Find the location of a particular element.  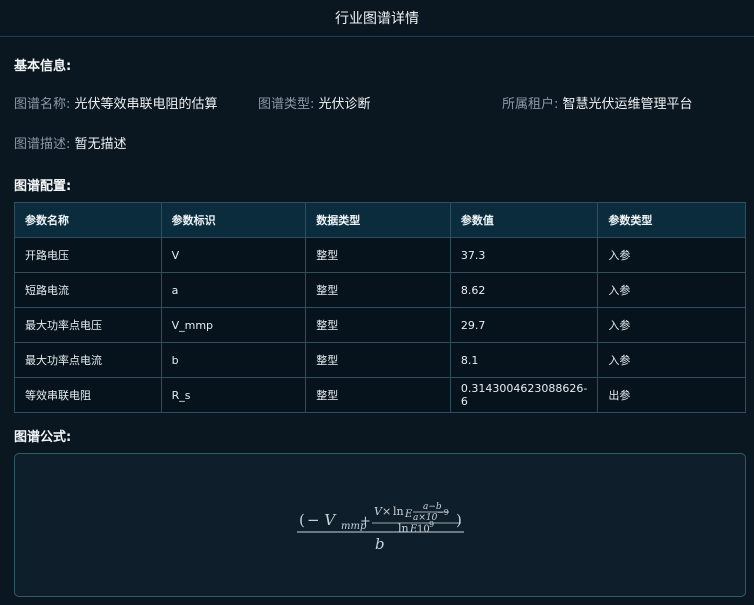

graph-desc-label: 图谱描述: is located at coordinates (42, 144).